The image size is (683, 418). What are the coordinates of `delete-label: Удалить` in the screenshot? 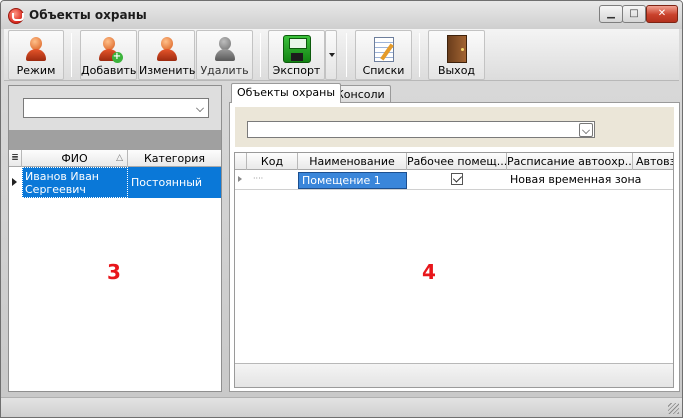 It's located at (224, 70).